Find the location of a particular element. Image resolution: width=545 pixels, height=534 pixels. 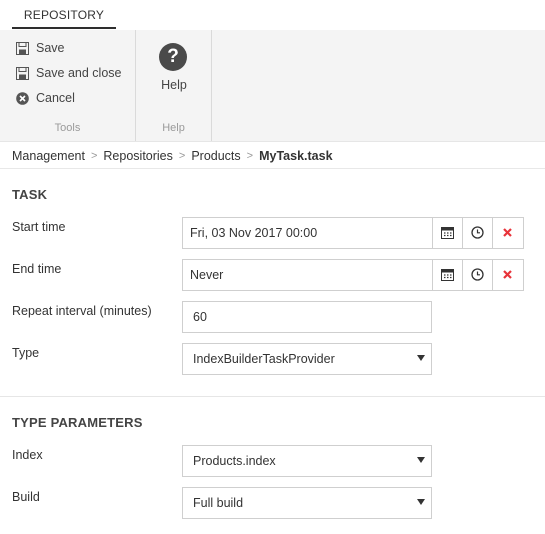

help-label: Help is located at coordinates (174, 85).